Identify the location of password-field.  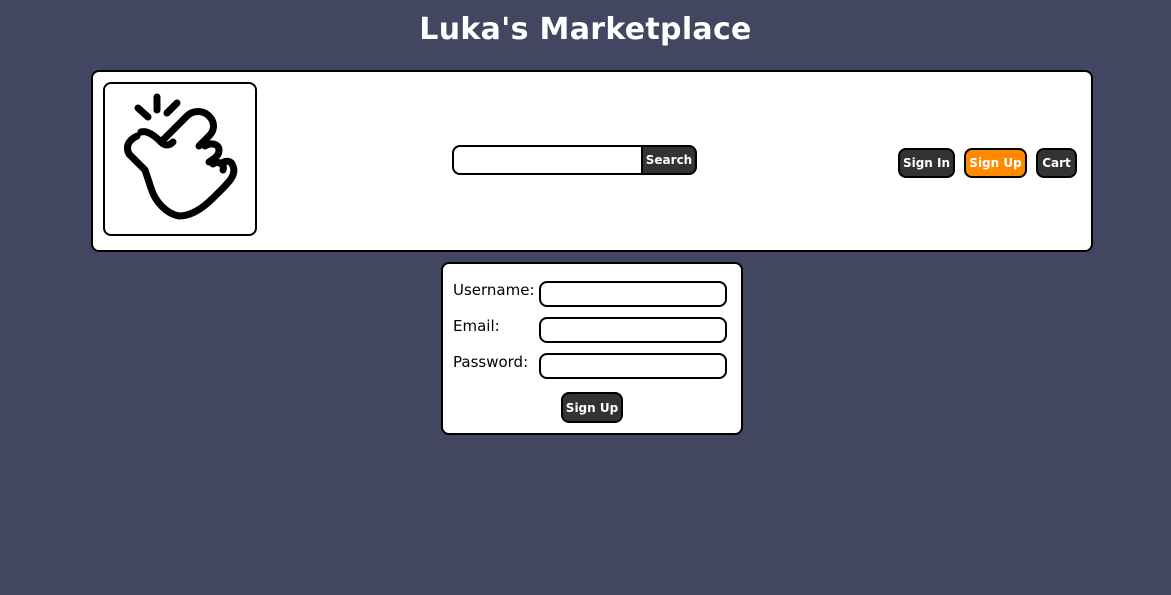
(633, 366).